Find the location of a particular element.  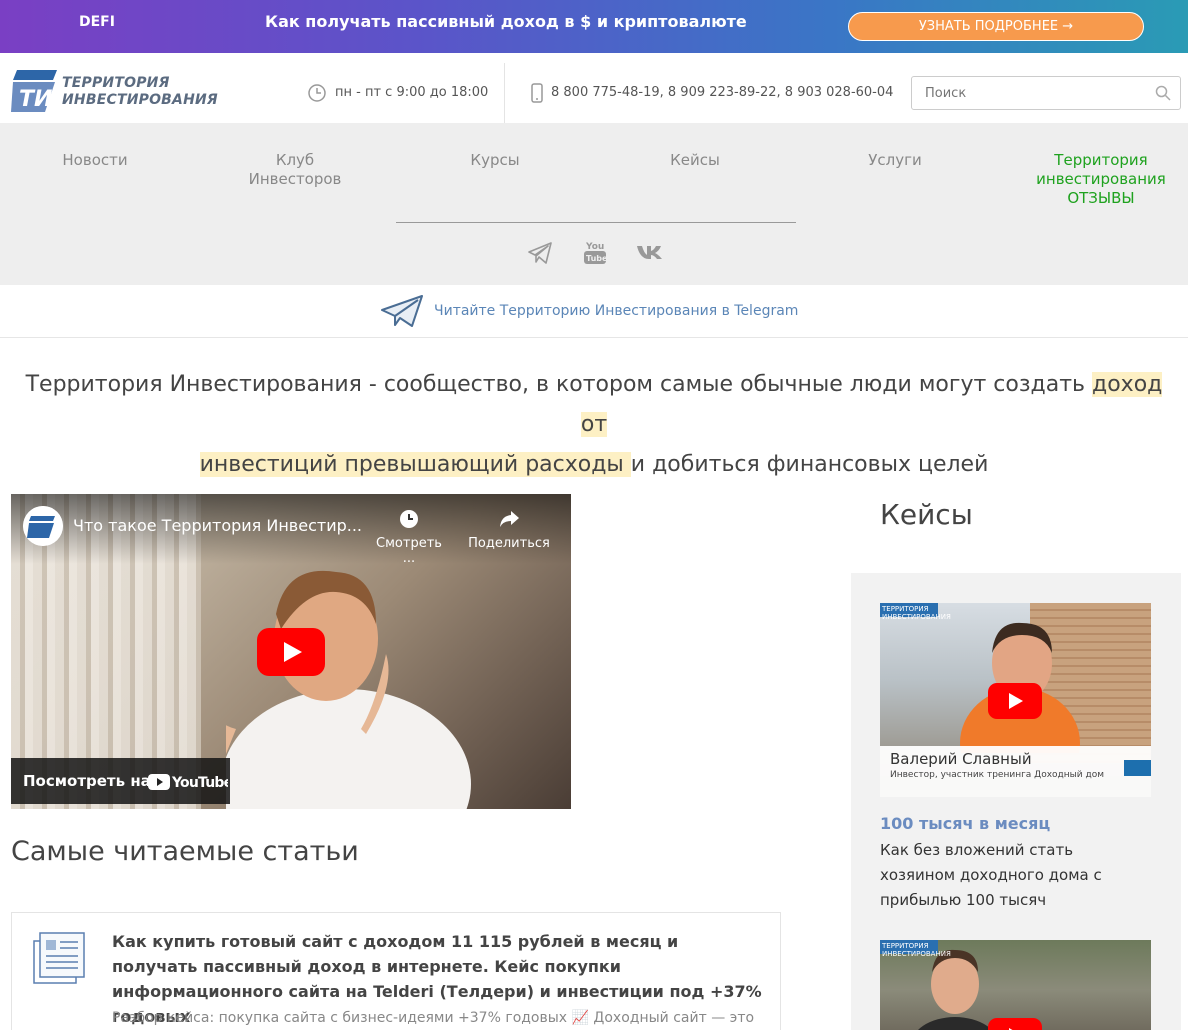

search-icon is located at coordinates (1163, 93).